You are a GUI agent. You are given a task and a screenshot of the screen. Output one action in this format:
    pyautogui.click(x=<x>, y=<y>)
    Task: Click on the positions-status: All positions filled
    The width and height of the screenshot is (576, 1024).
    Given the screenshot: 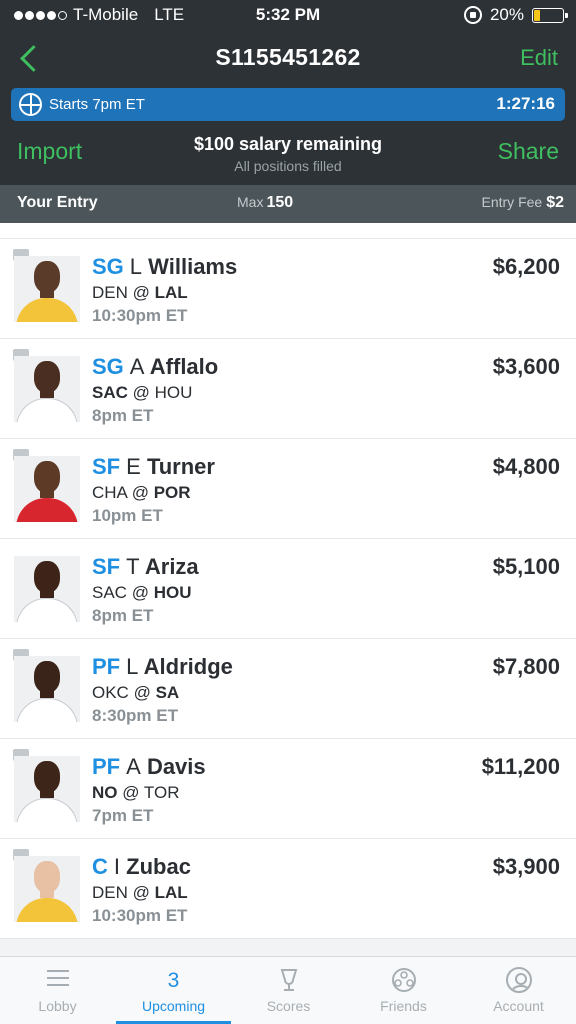 What is the action you would take?
    pyautogui.click(x=288, y=166)
    